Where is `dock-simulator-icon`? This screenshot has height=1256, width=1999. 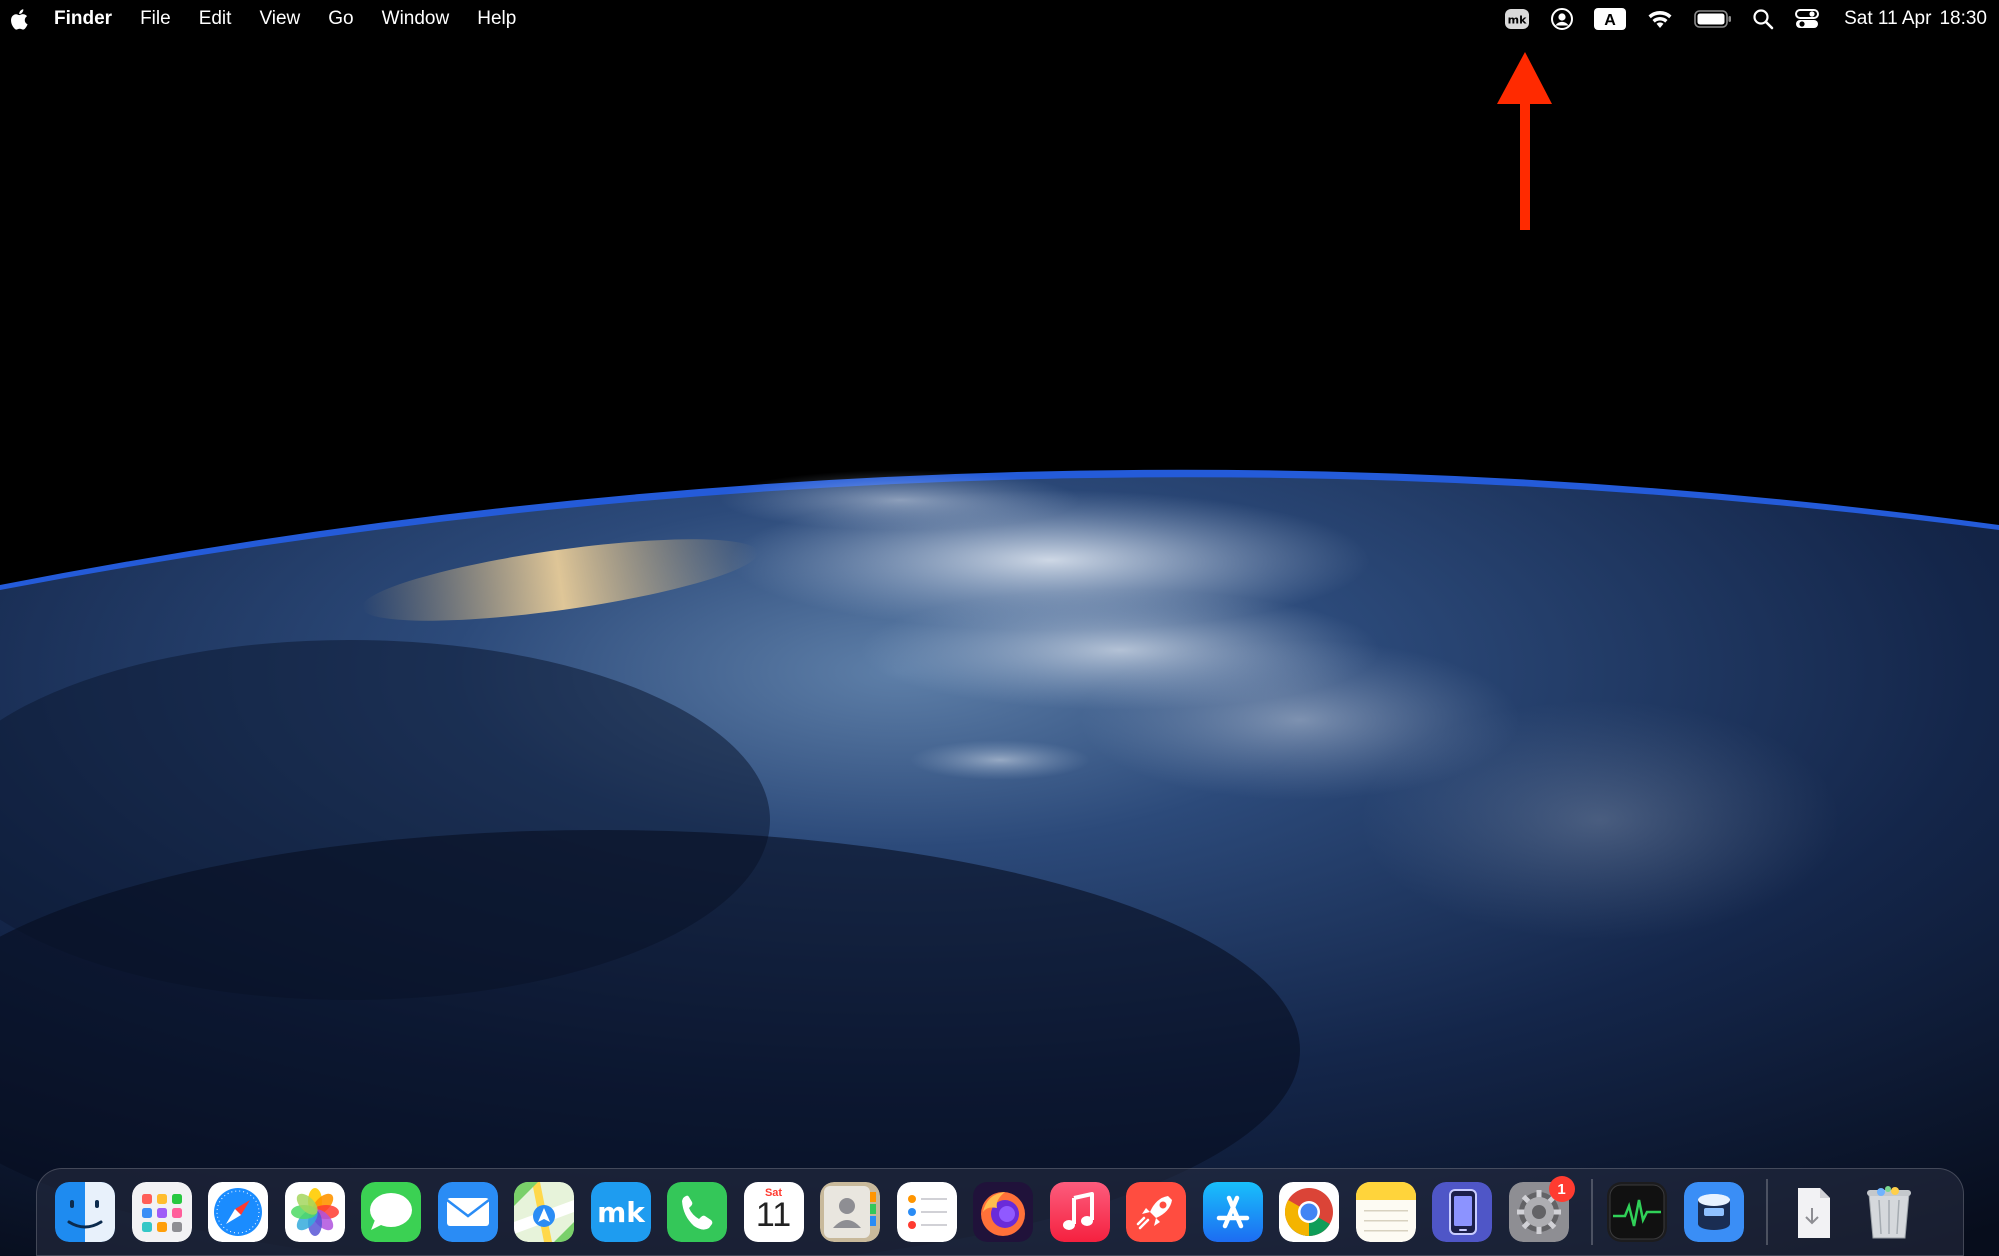
dock-simulator-icon is located at coordinates (1462, 1212).